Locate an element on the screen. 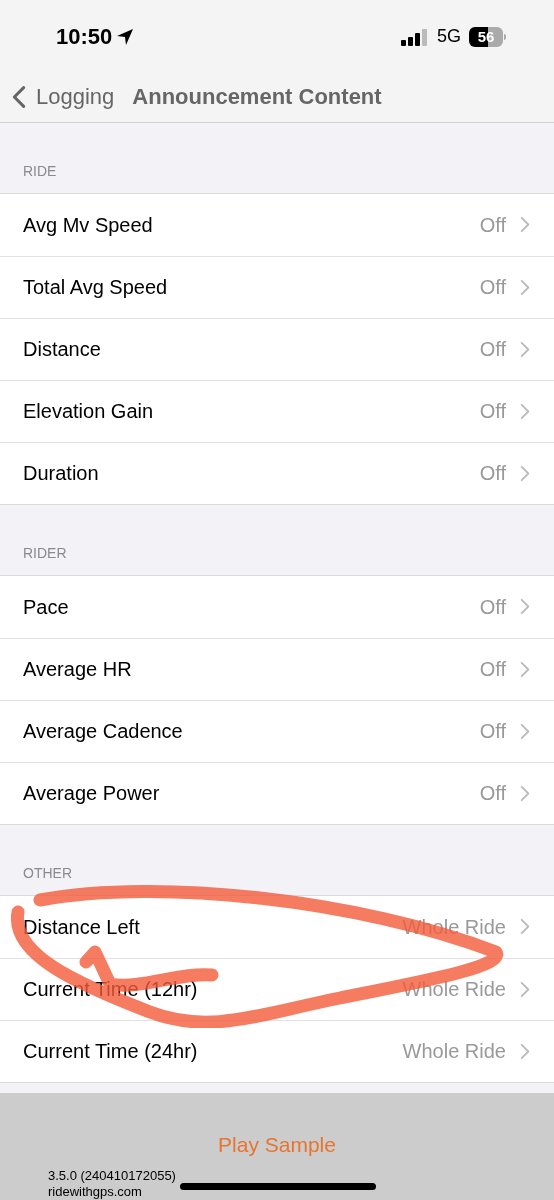 This screenshot has height=1200, width=554. row-label: Distance is located at coordinates (62, 349).